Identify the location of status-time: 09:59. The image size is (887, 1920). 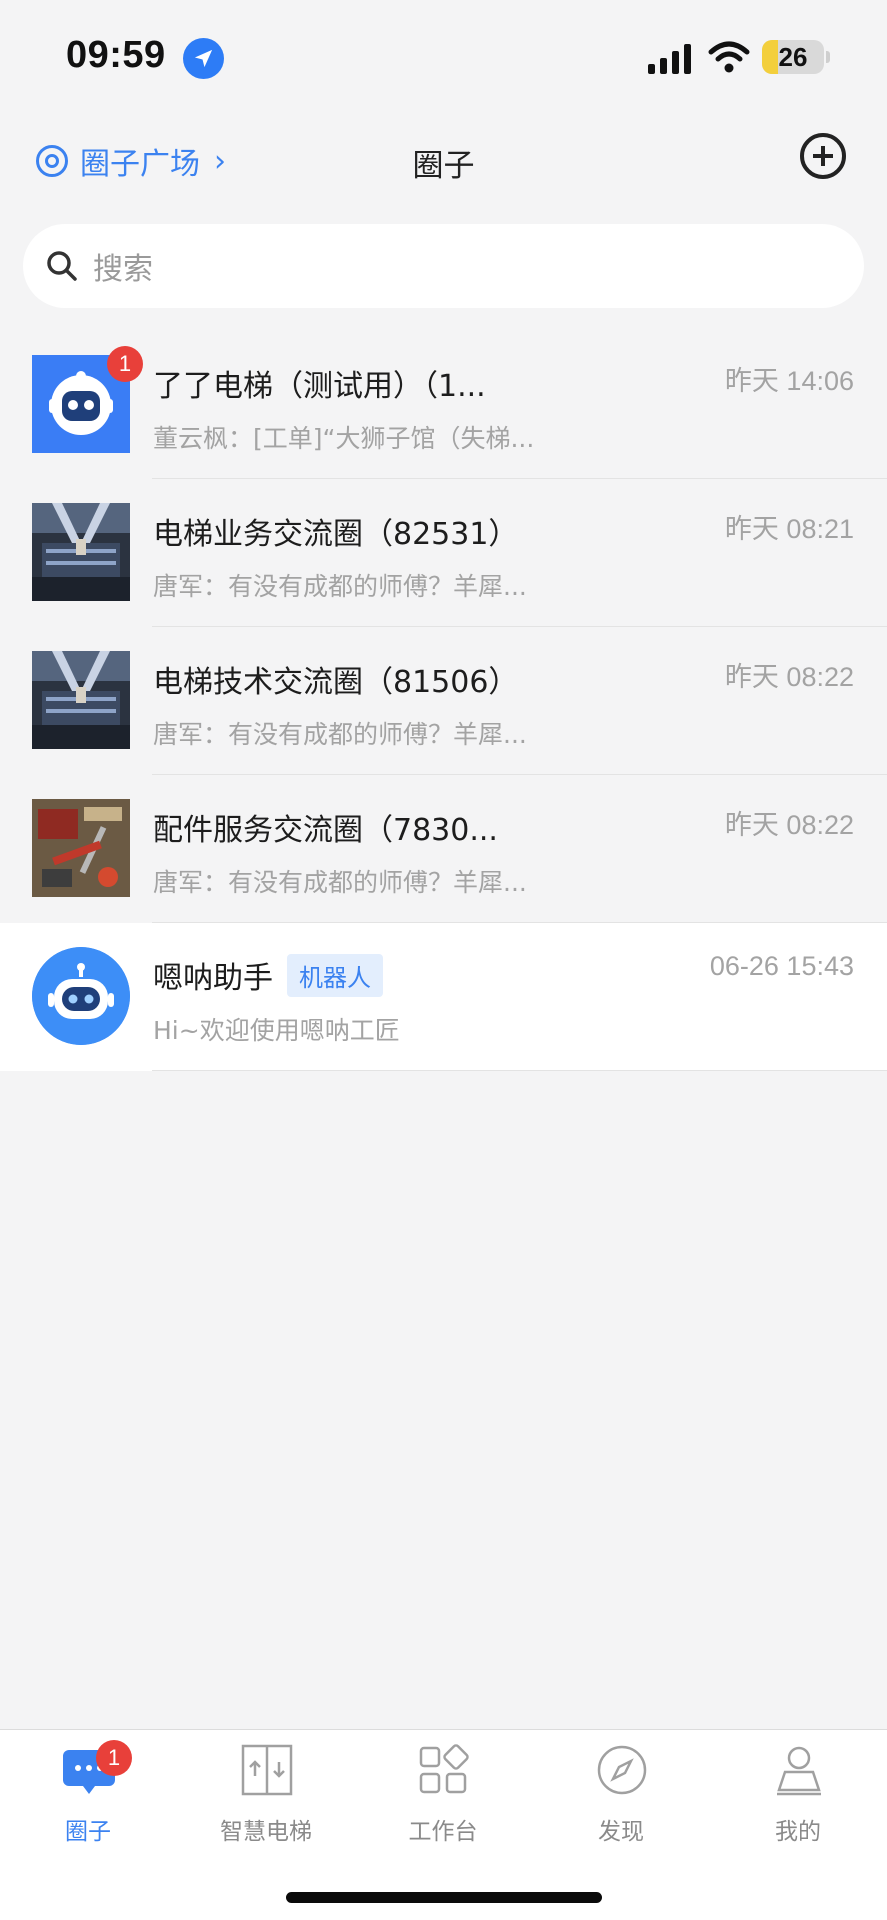
(116, 55).